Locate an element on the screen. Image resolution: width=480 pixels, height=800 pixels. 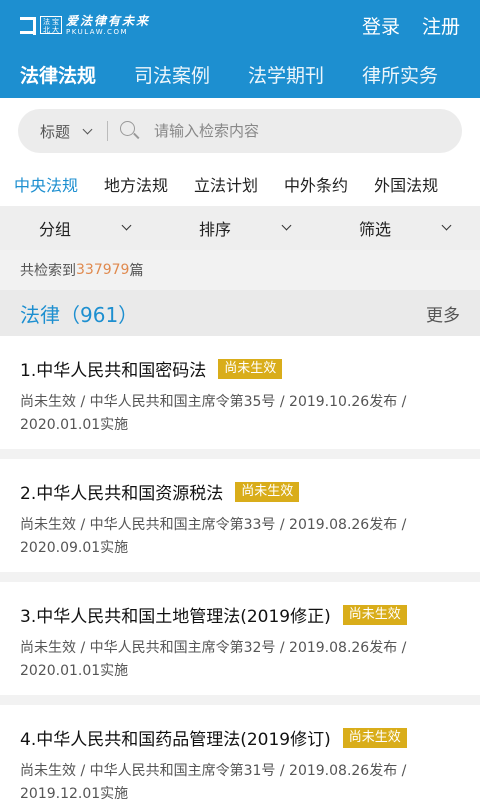
search-input is located at coordinates (308, 131).